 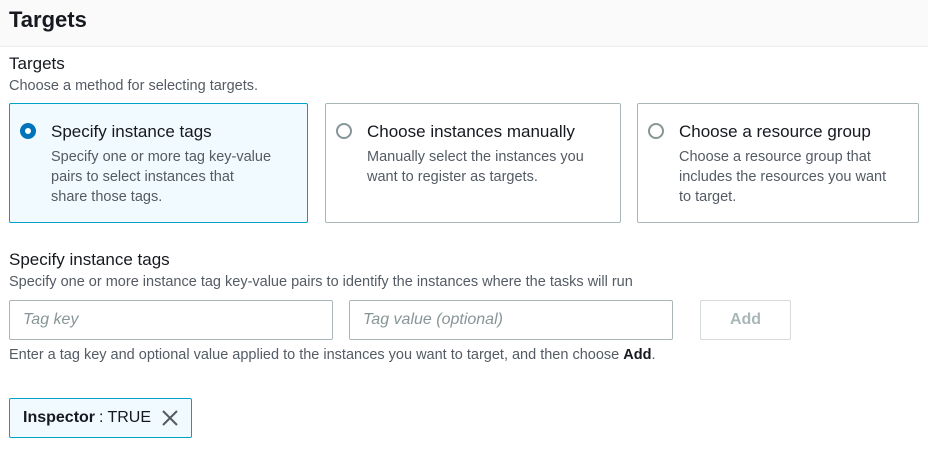 I want to click on hint-add-emphasis: Add, so click(x=637, y=355).